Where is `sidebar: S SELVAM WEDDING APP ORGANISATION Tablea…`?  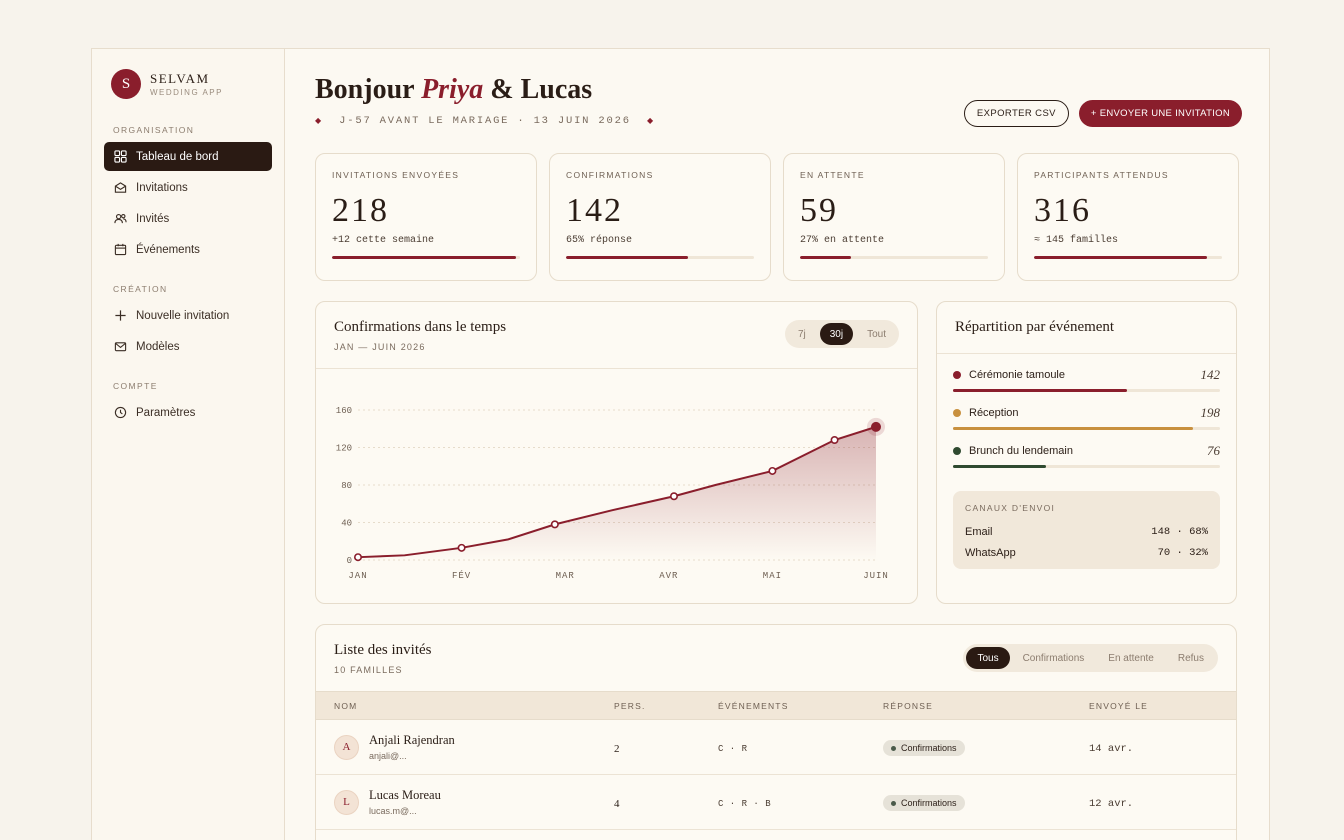 sidebar: S SELVAM WEDDING APP ORGANISATION Tablea… is located at coordinates (188, 444).